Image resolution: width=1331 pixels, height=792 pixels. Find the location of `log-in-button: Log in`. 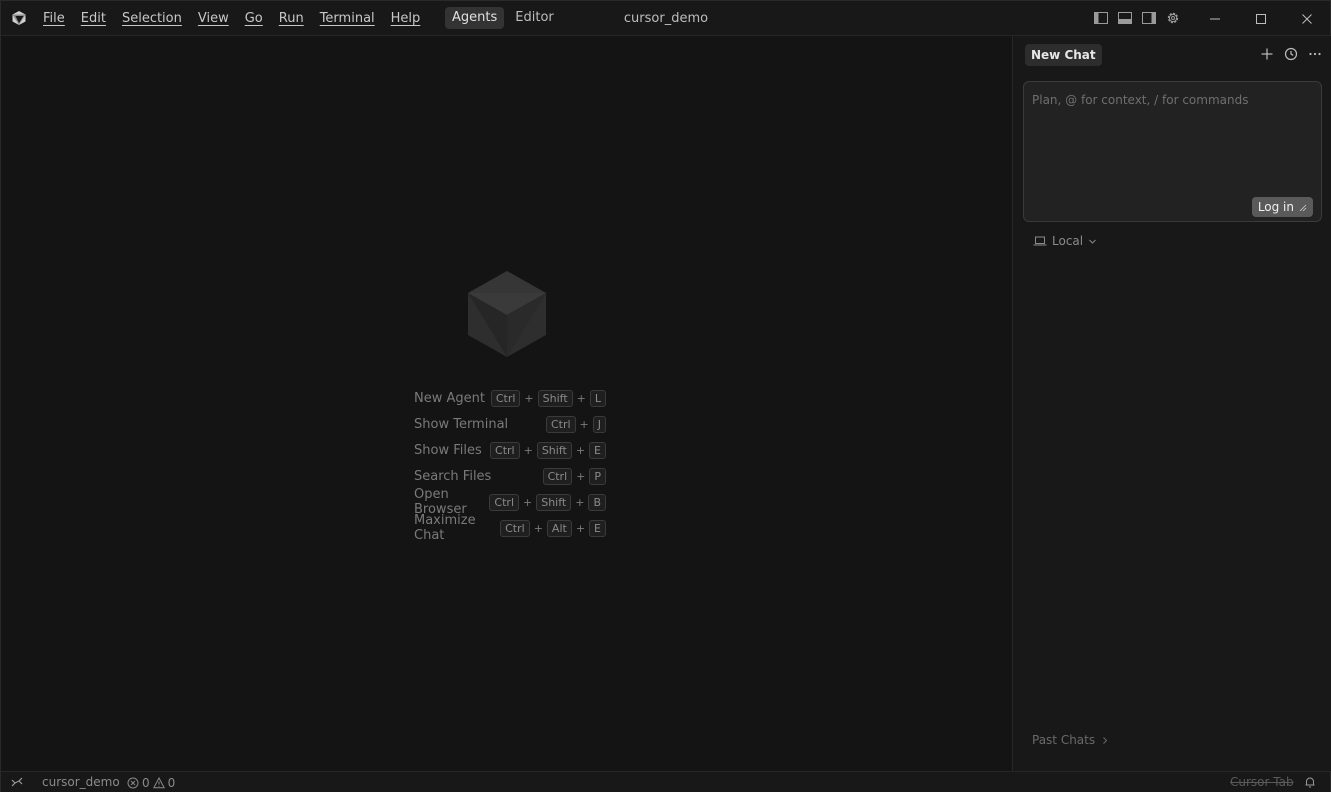

log-in-button: Log in is located at coordinates (1282, 207).